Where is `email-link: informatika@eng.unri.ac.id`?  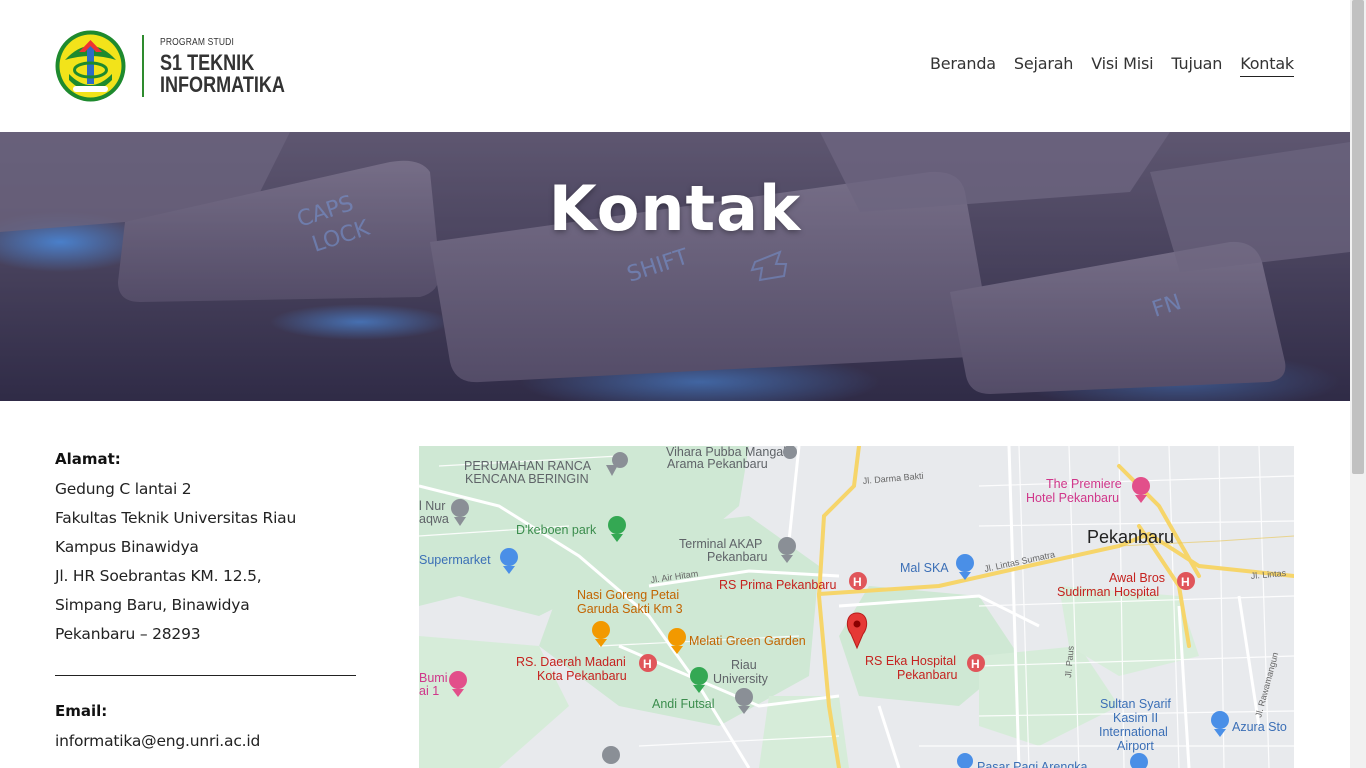
email-link: informatika@eng.unri.ac.id is located at coordinates (206, 741).